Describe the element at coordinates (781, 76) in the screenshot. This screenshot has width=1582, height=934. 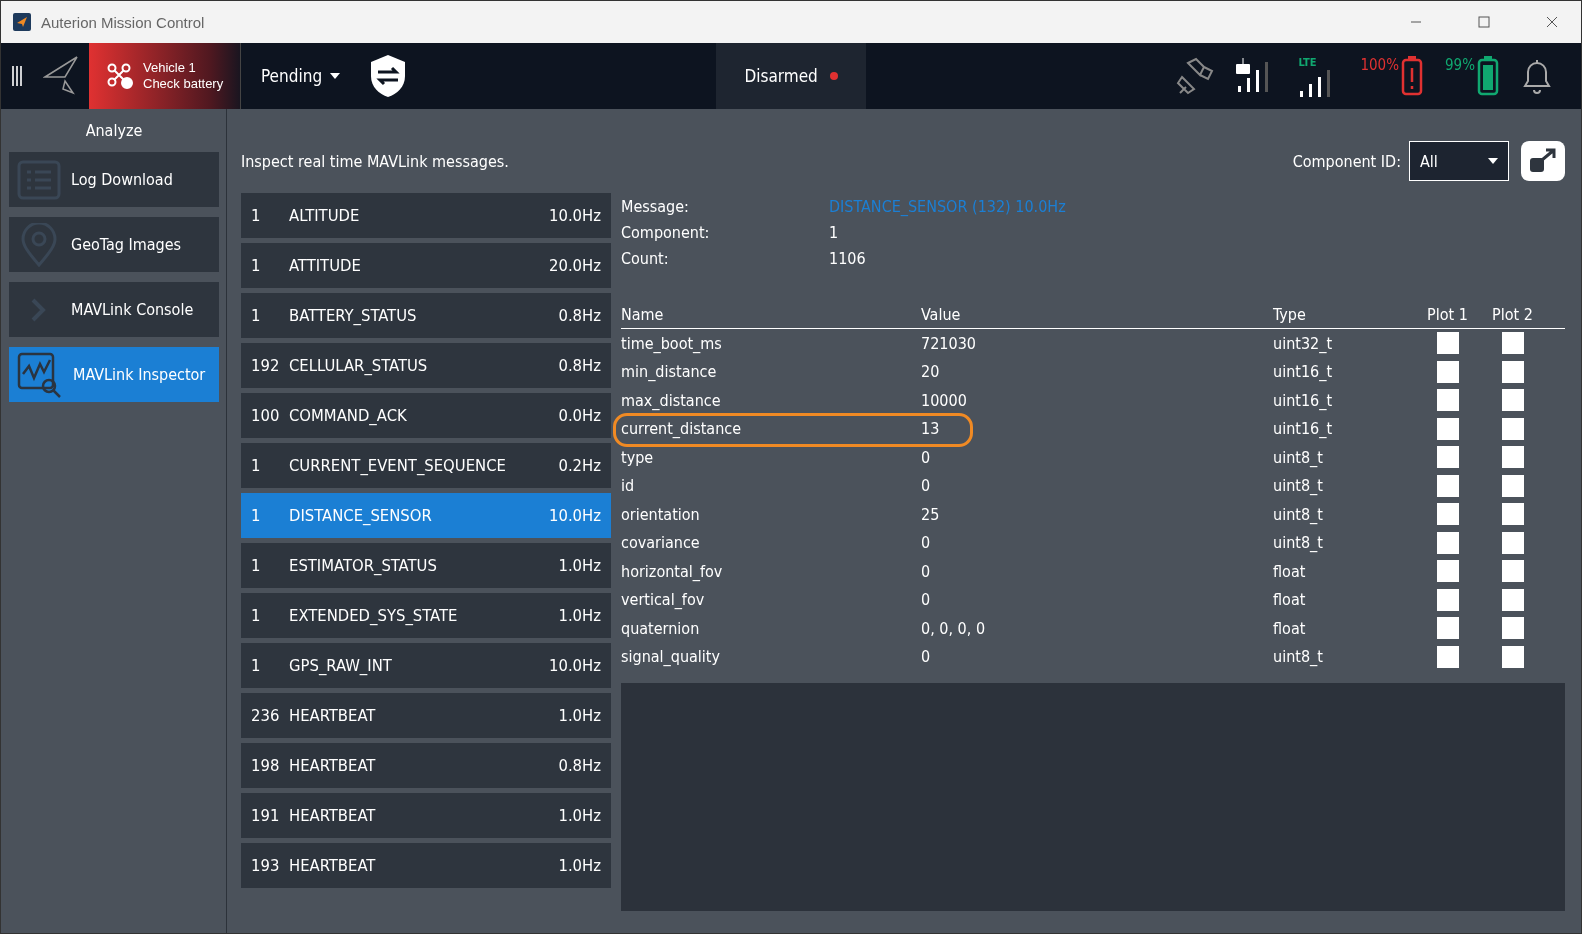
I see `arm-status-text: Disarmed` at that location.